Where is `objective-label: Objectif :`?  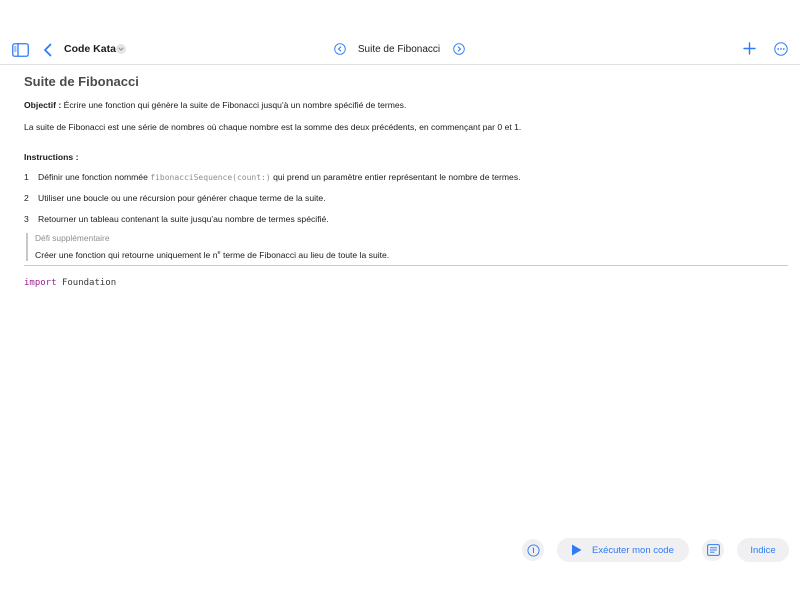
objective-label: Objectif : is located at coordinates (43, 105).